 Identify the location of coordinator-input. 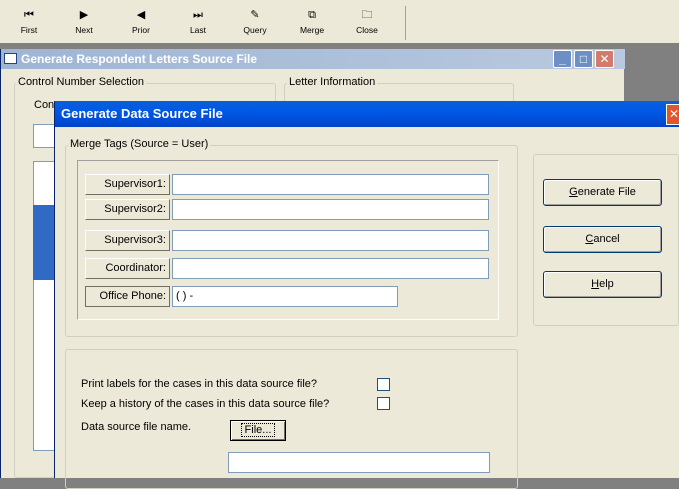
(330, 268).